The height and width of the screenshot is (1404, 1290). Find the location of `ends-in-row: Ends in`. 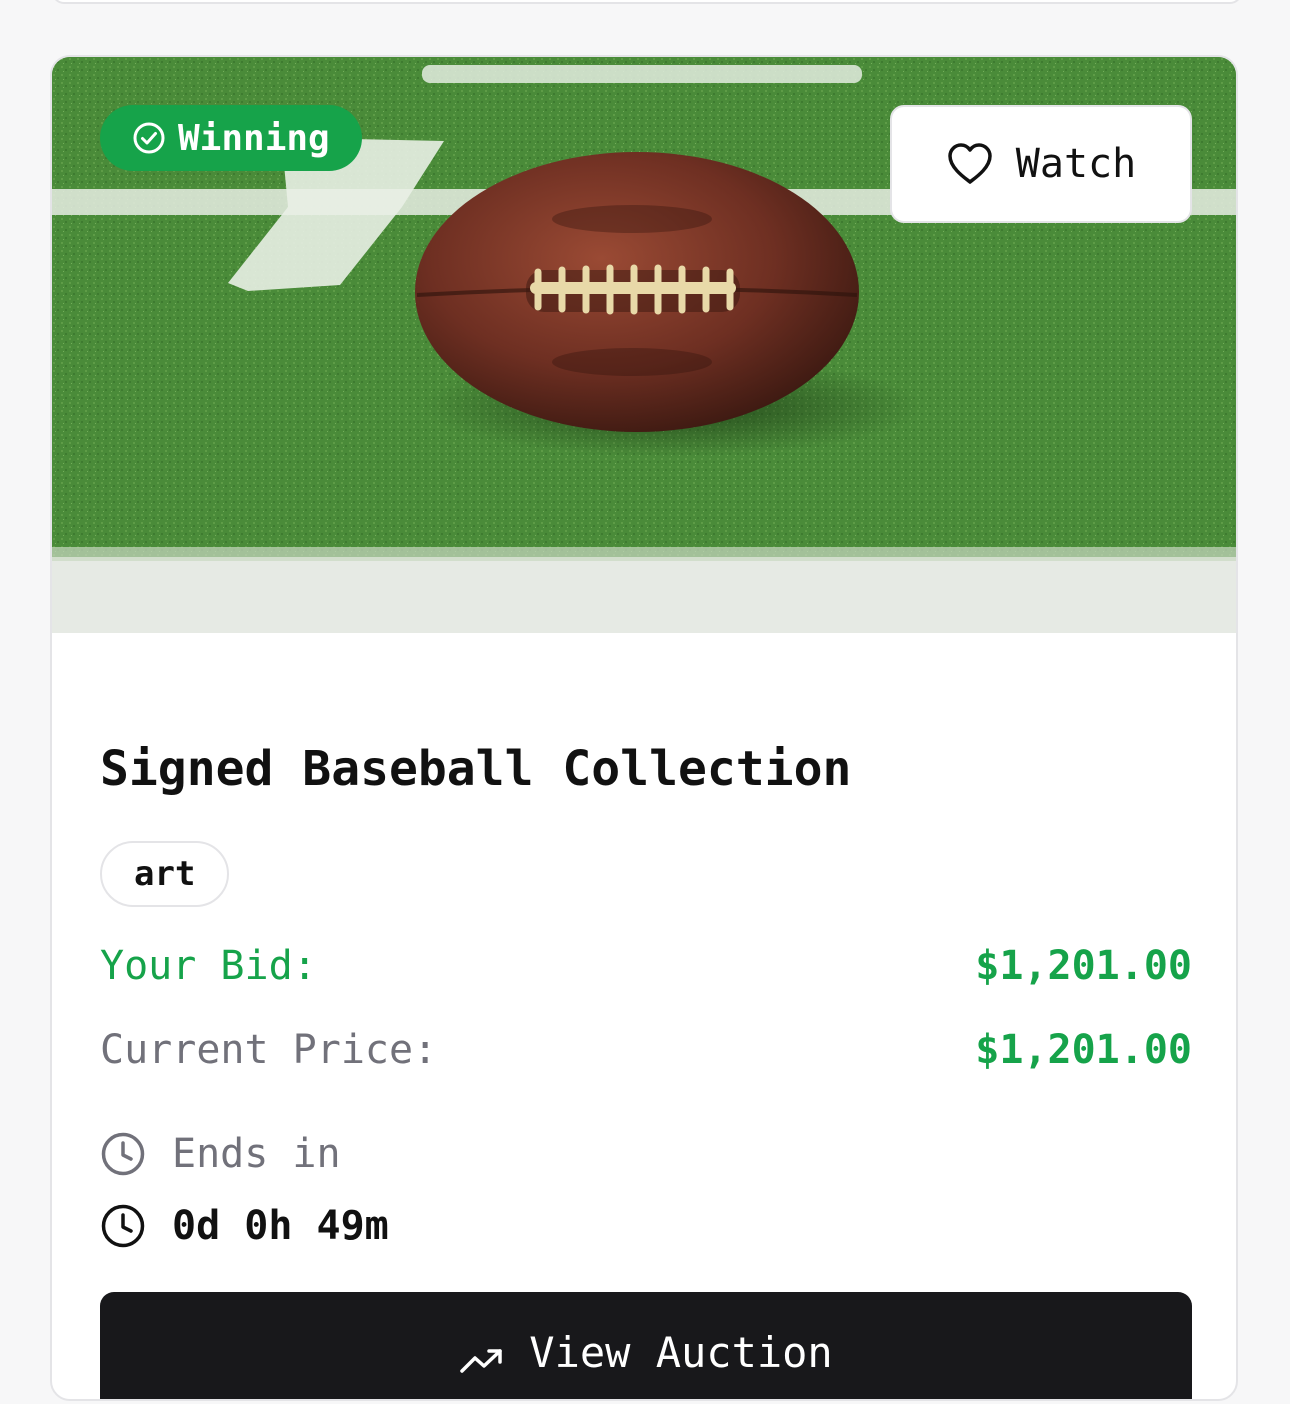

ends-in-row: Ends in is located at coordinates (220, 1154).